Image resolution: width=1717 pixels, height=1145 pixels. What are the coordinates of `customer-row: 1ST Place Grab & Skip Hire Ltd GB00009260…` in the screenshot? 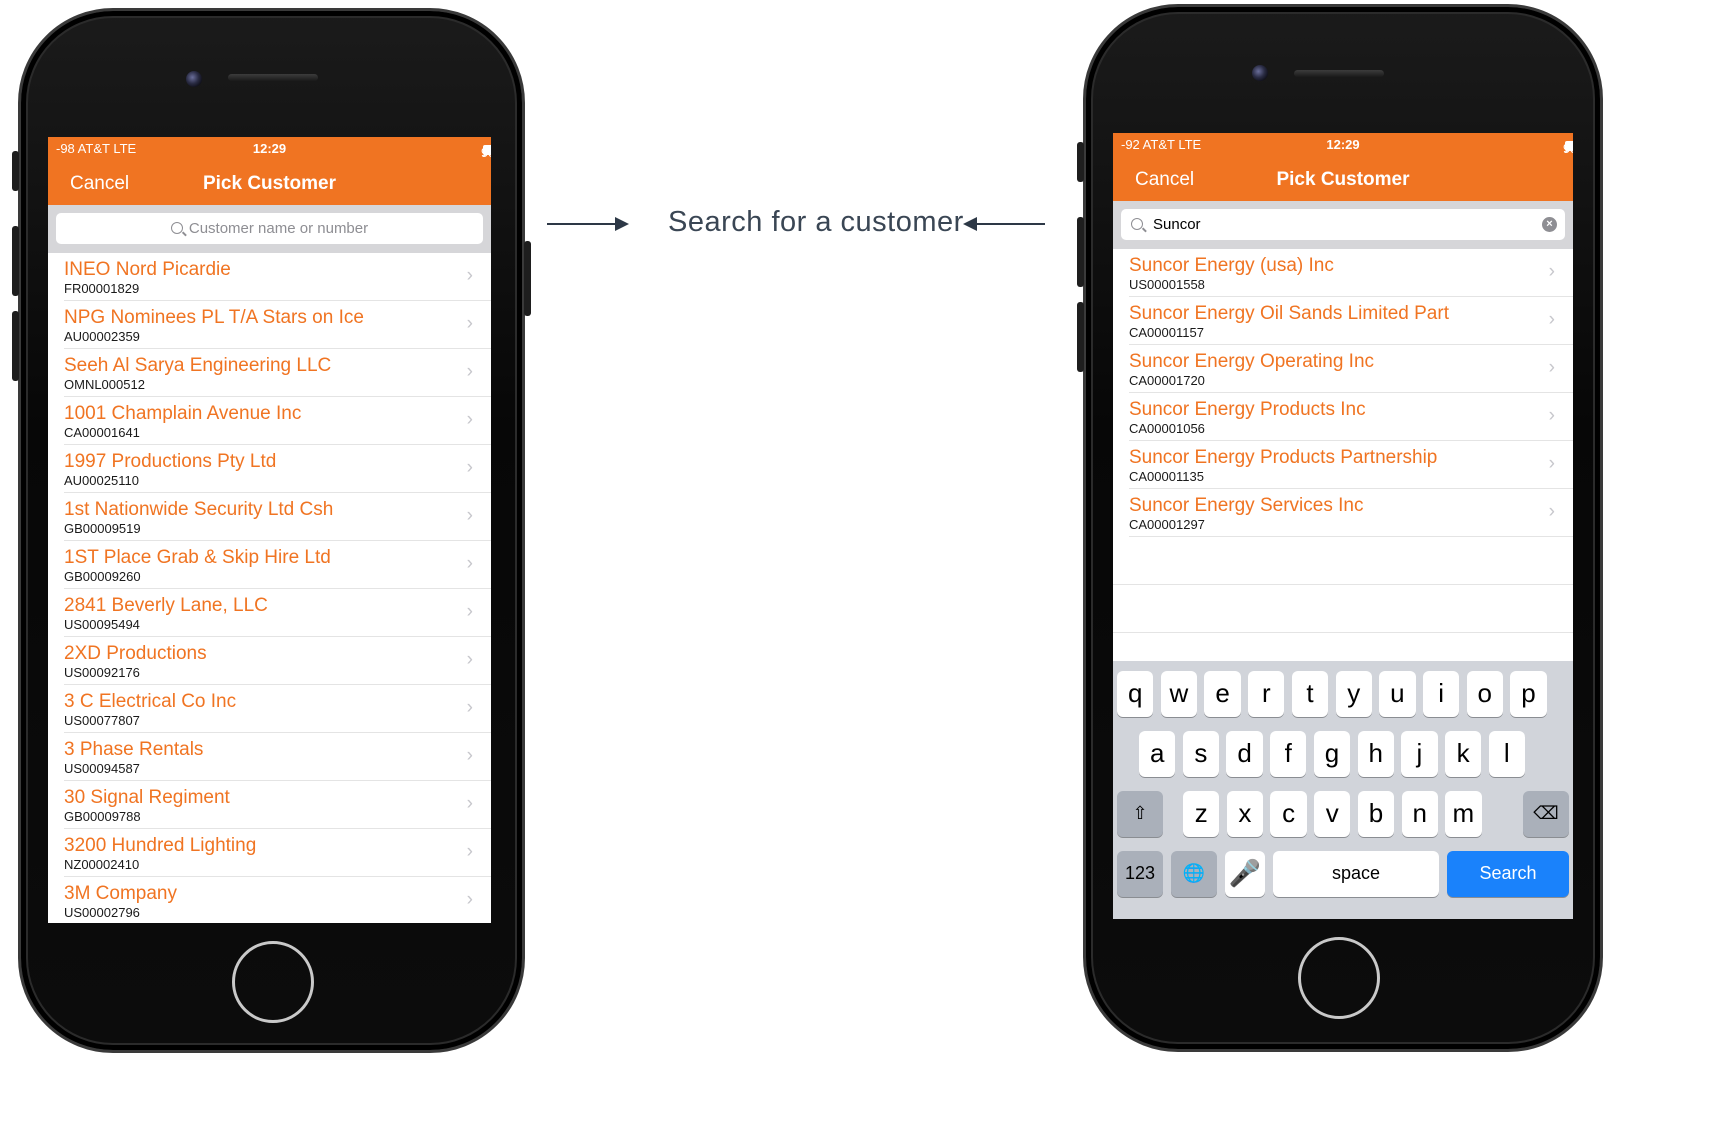 It's located at (277, 565).